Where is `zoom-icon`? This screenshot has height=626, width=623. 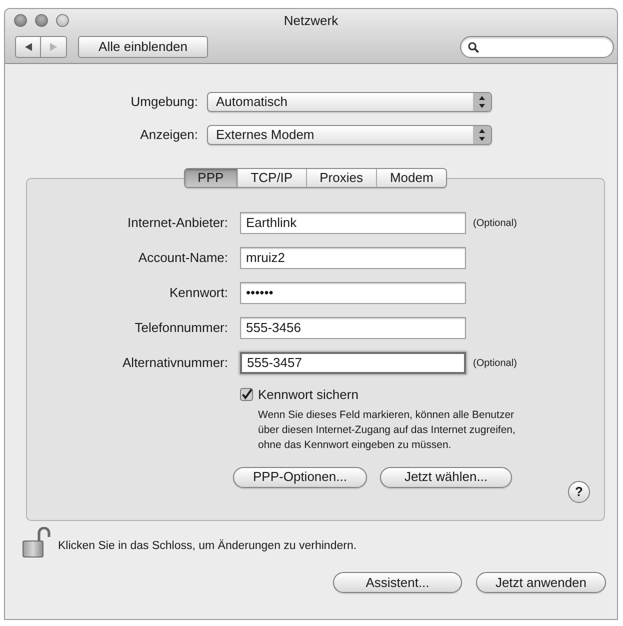
zoom-icon is located at coordinates (62, 20).